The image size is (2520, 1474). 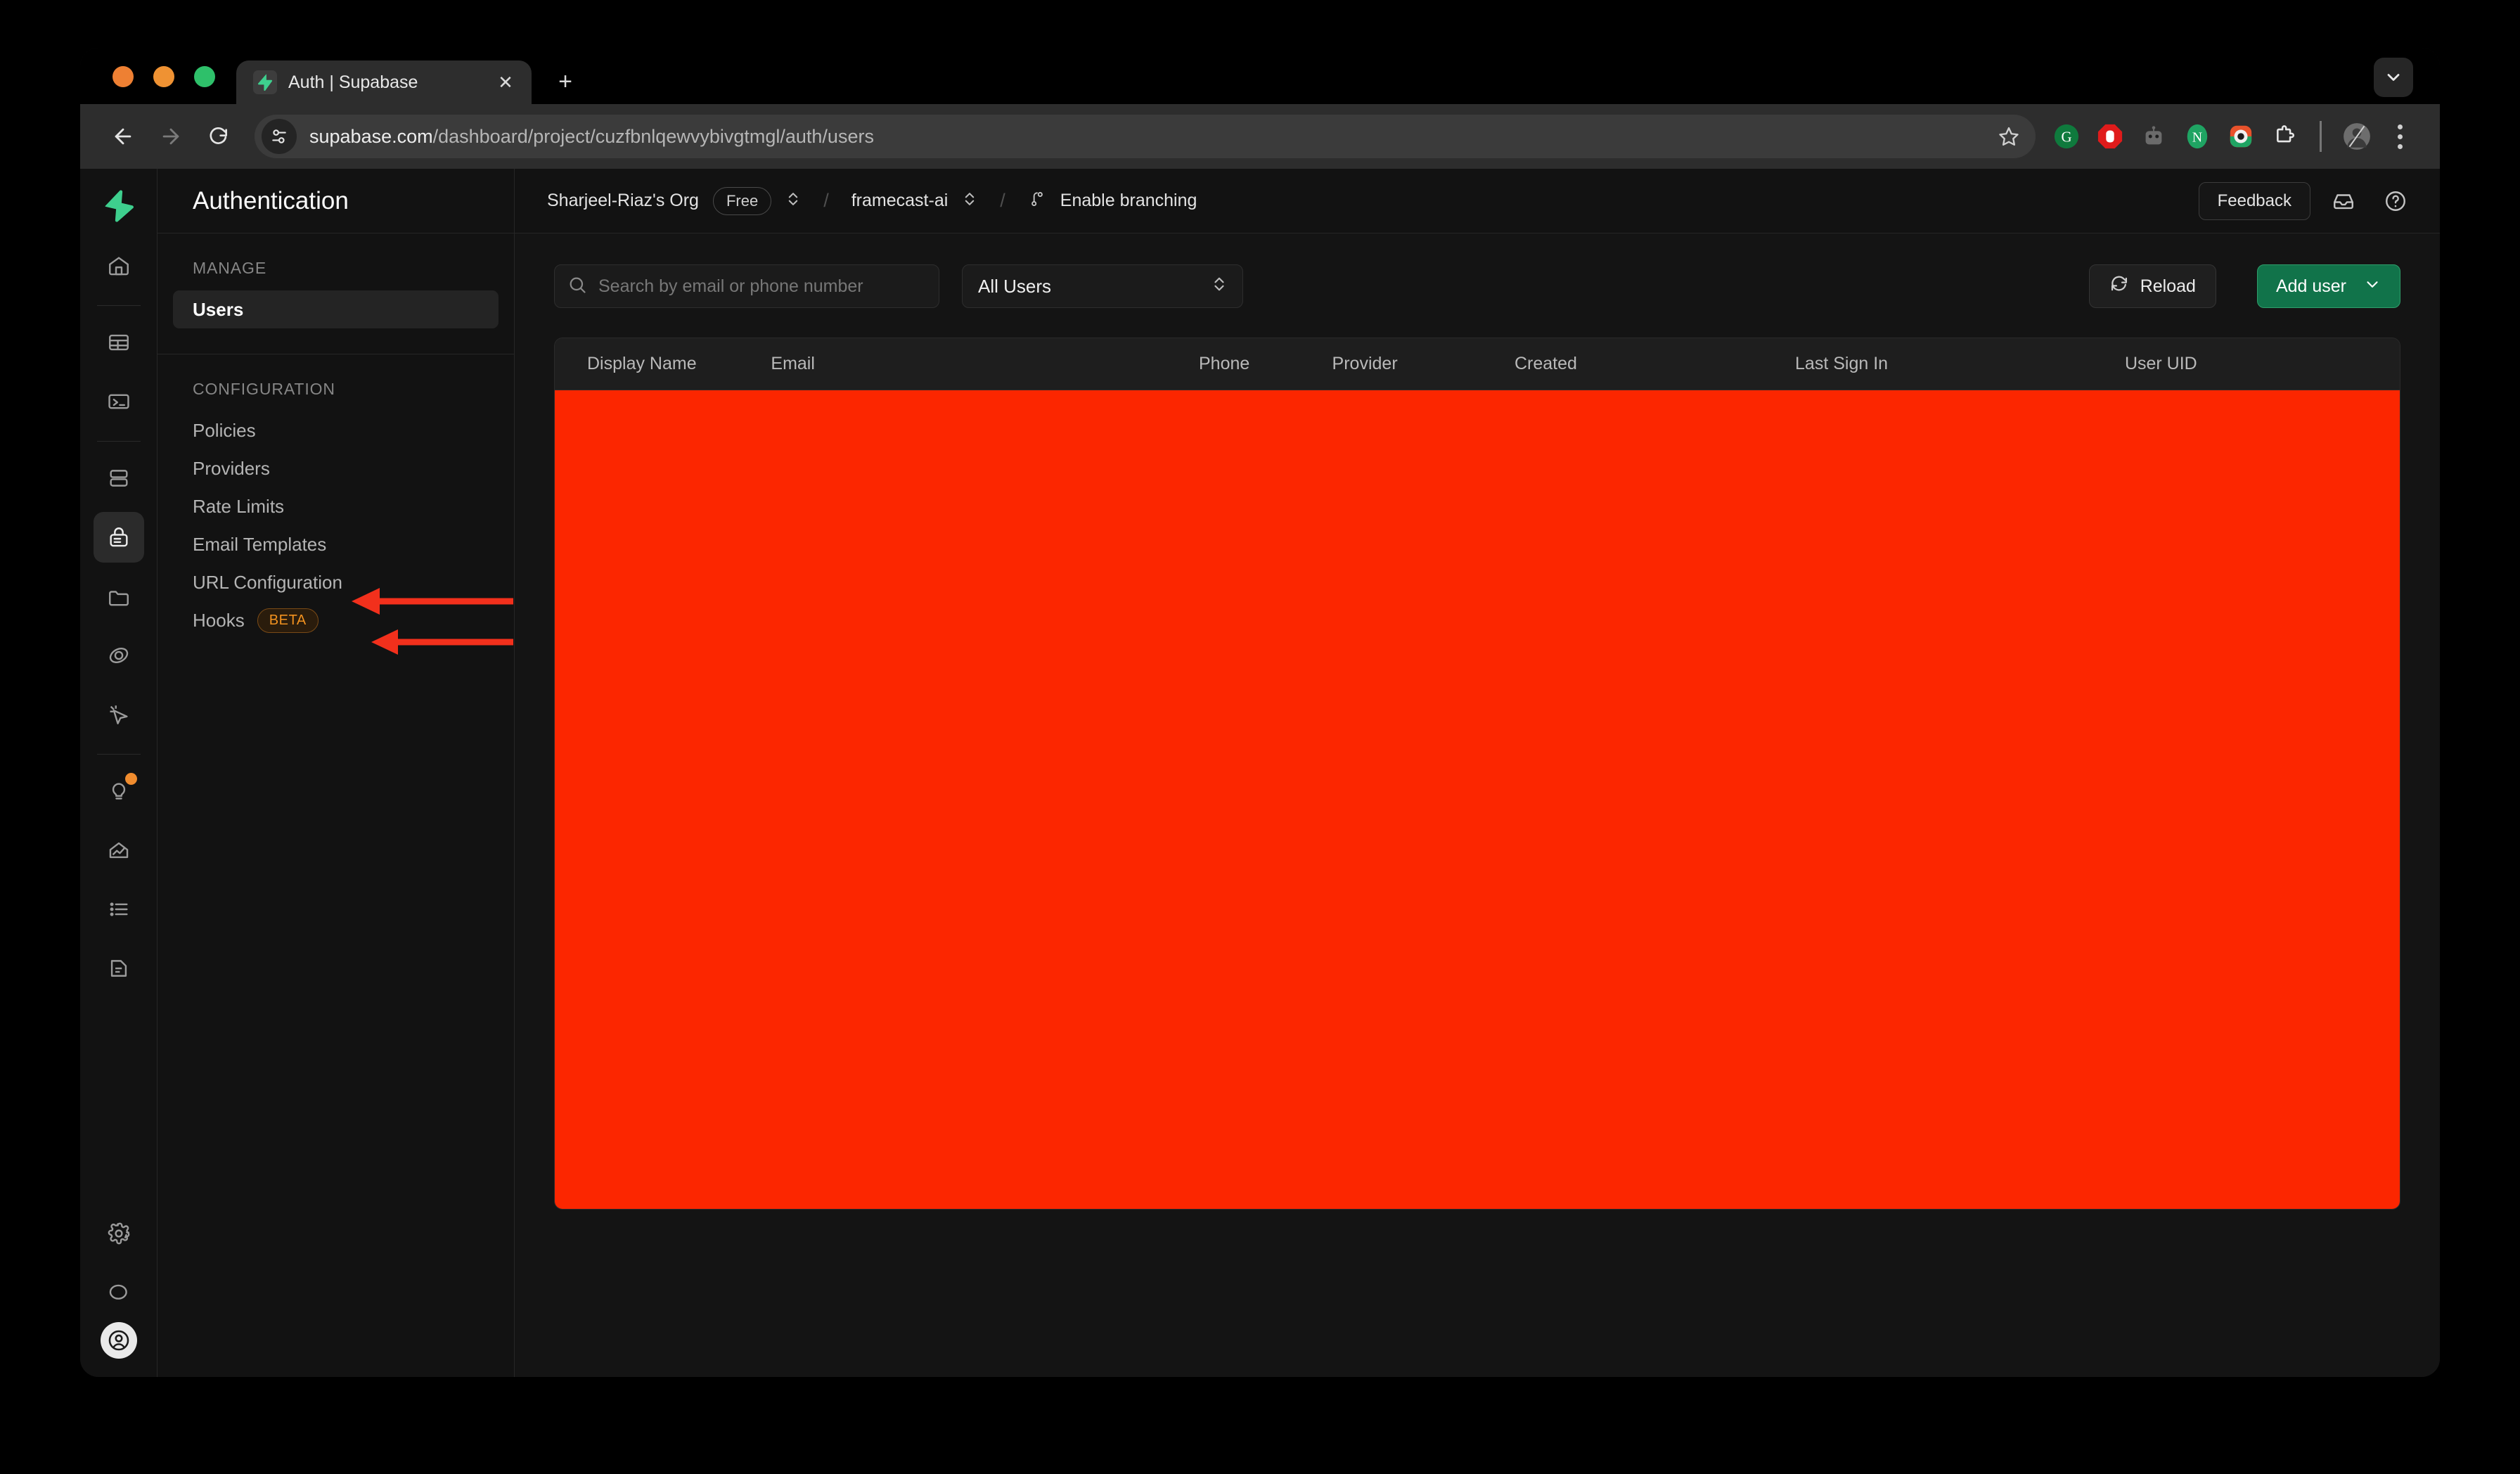 I want to click on sidebar-section-label: CONFIGURATION, so click(x=264, y=389).